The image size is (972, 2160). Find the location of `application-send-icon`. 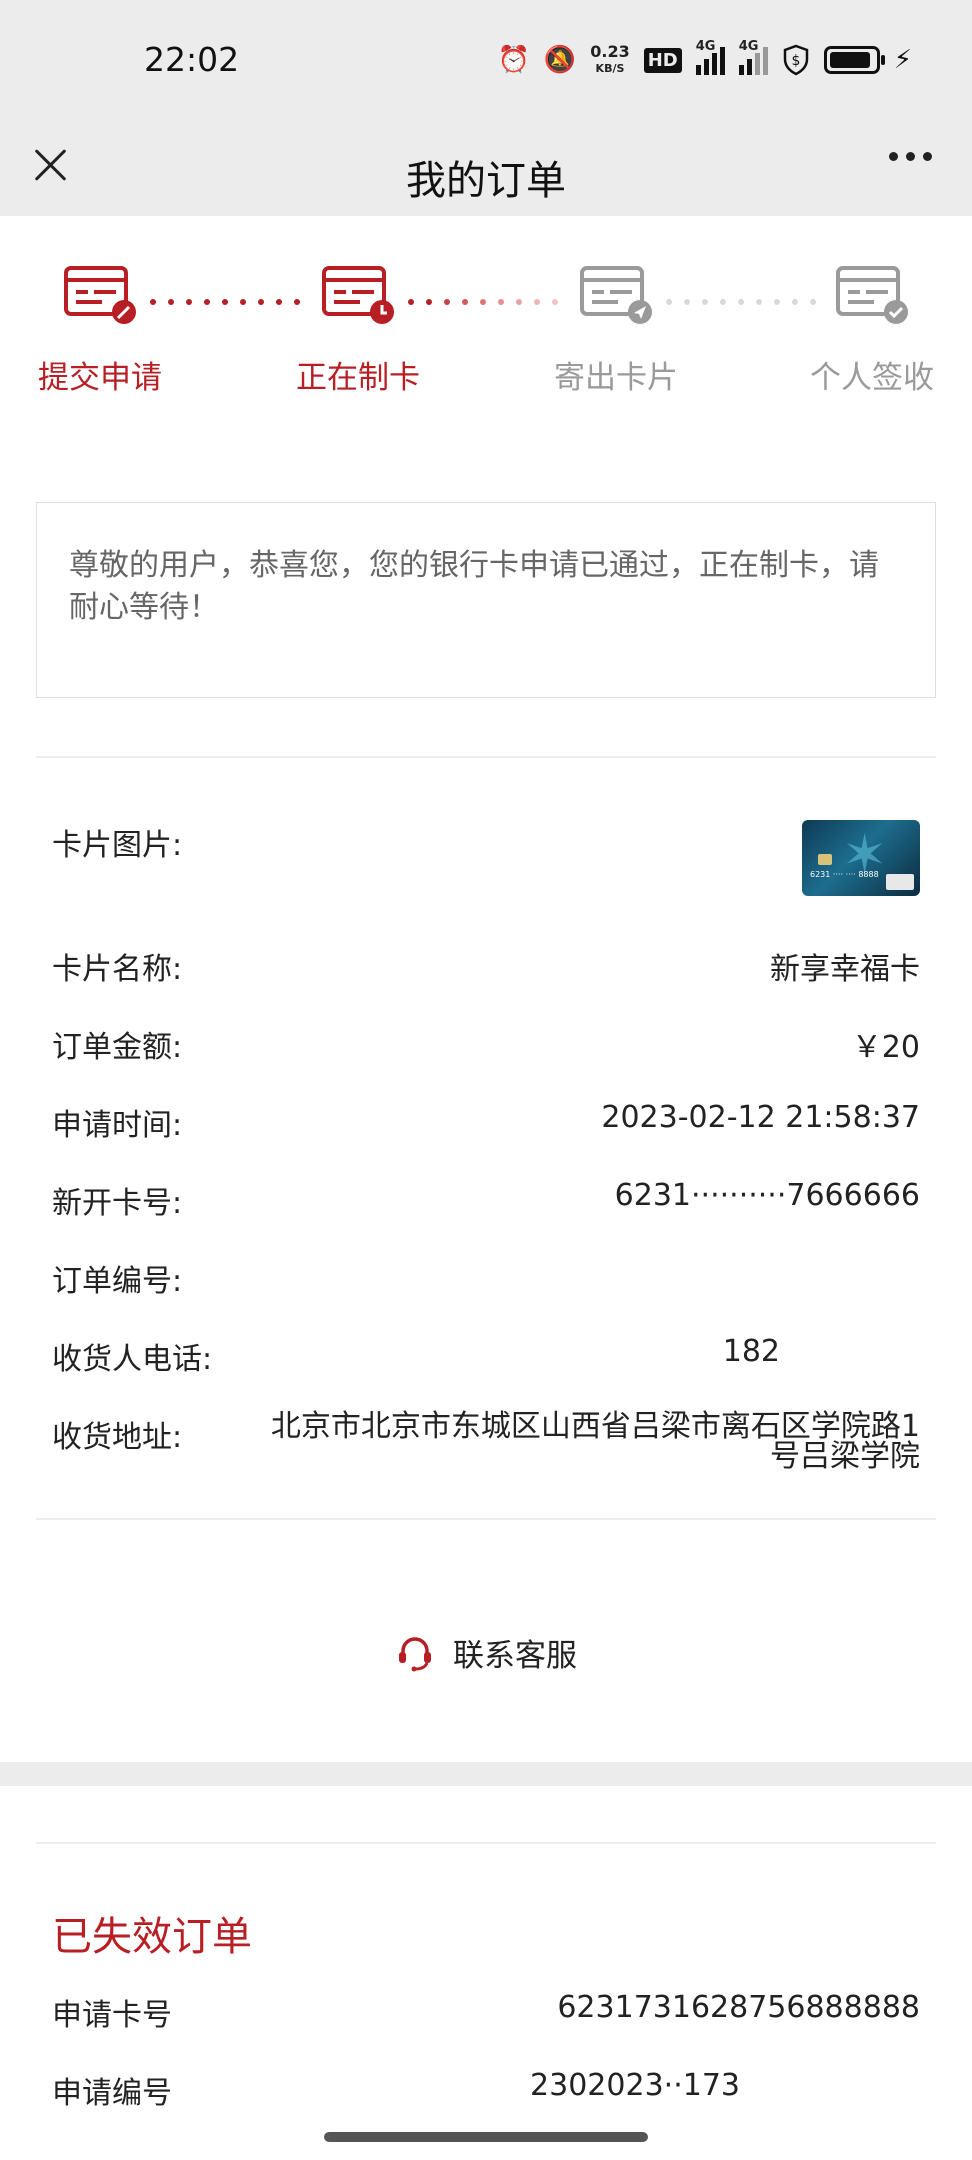

application-send-icon is located at coordinates (616, 295).